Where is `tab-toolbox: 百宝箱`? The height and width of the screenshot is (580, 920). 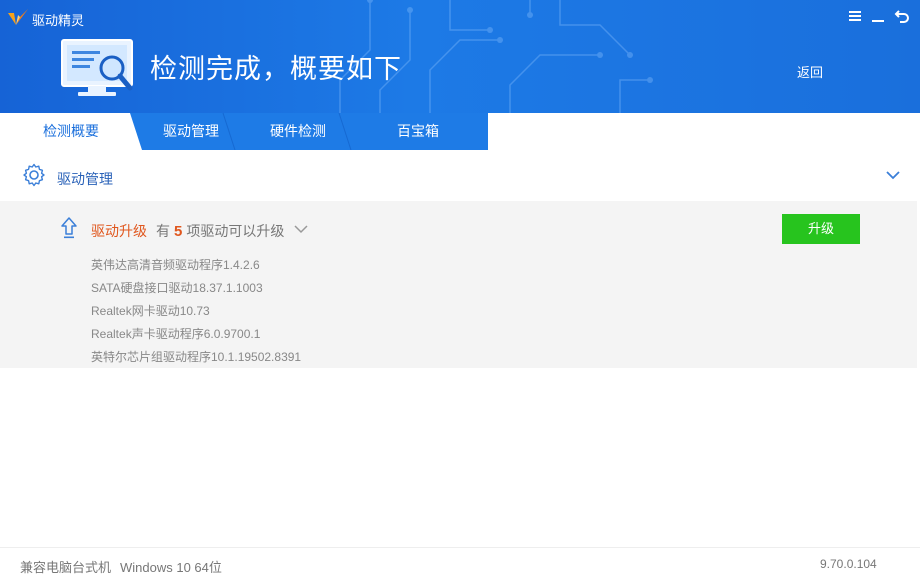 tab-toolbox: 百宝箱 is located at coordinates (418, 131).